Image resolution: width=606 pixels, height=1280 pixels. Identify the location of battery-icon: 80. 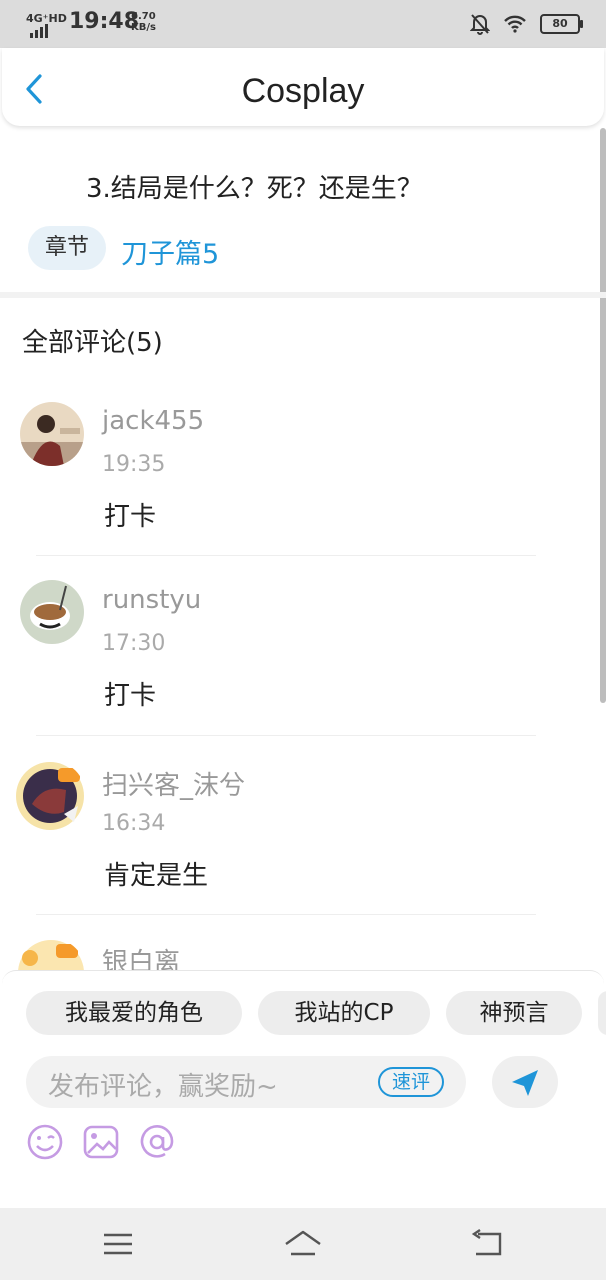
(561, 24).